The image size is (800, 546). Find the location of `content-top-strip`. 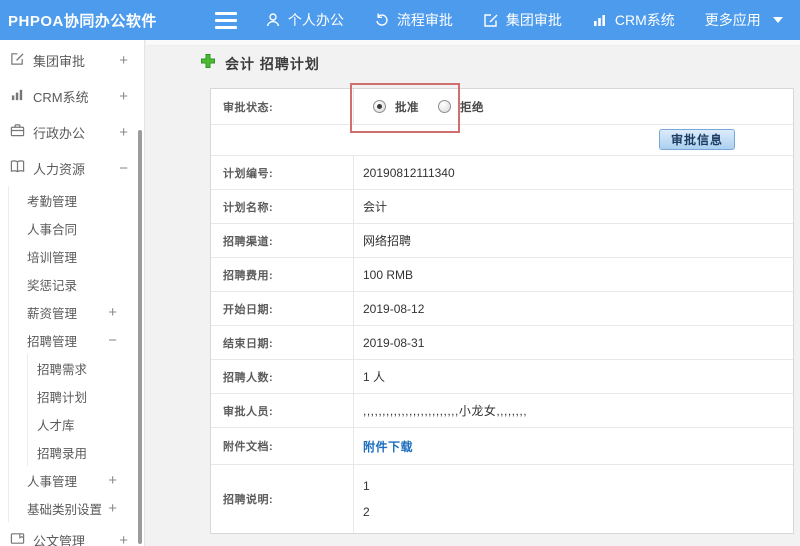

content-top-strip is located at coordinates (473, 43).